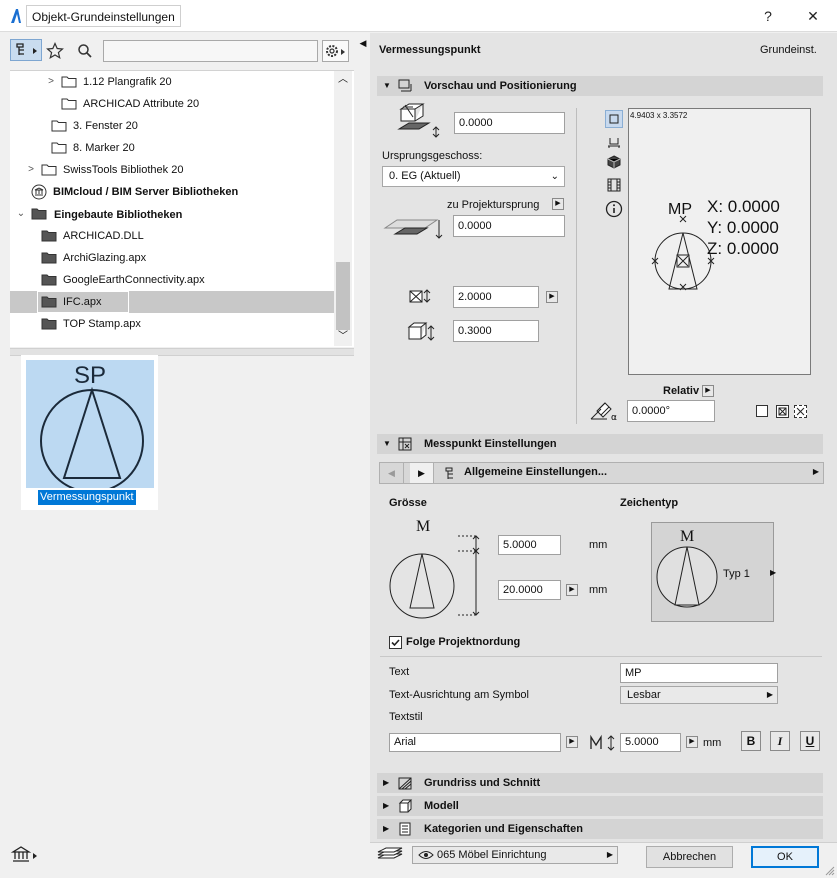 This screenshot has height=878, width=837. What do you see at coordinates (395, 642) in the screenshot?
I see `north-checkbox` at bounding box center [395, 642].